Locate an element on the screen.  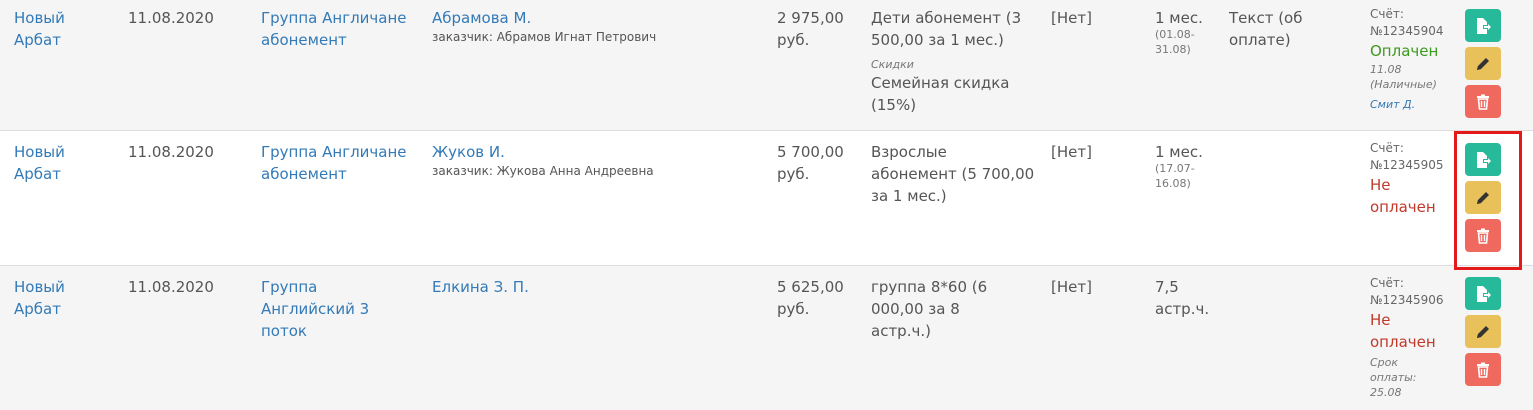
status-user-link: Смит Д. is located at coordinates (1392, 104).